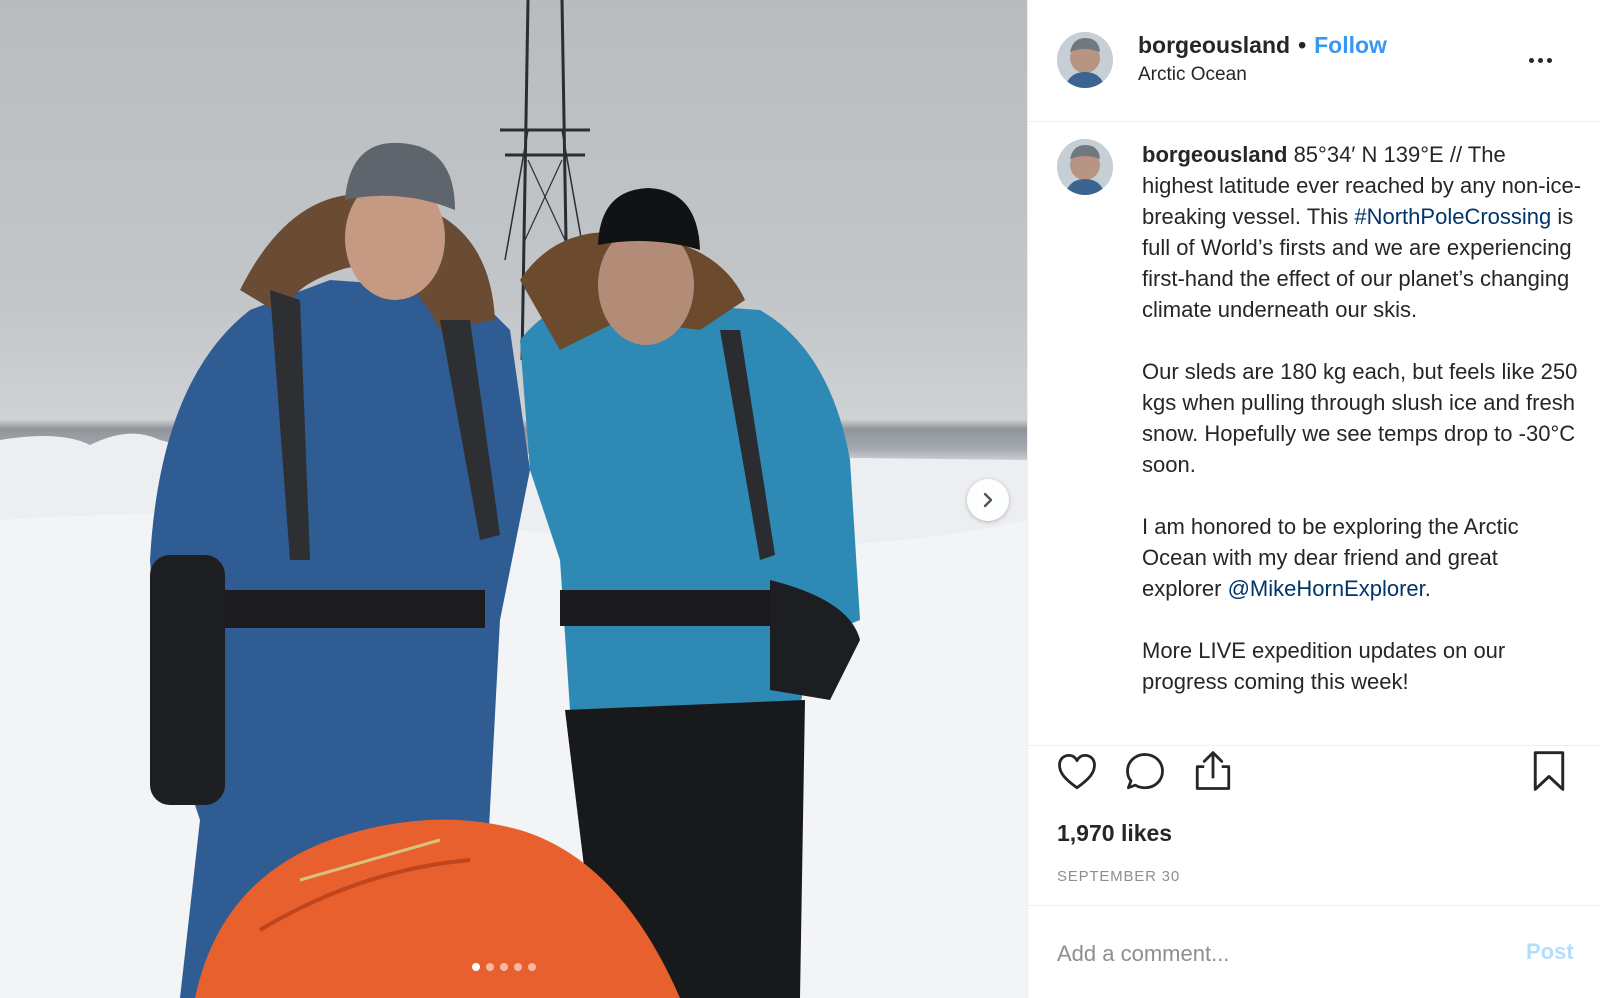 This screenshot has width=1600, height=998. Describe the element at coordinates (1550, 952) in the screenshot. I see `post-comment-button: Post` at that location.